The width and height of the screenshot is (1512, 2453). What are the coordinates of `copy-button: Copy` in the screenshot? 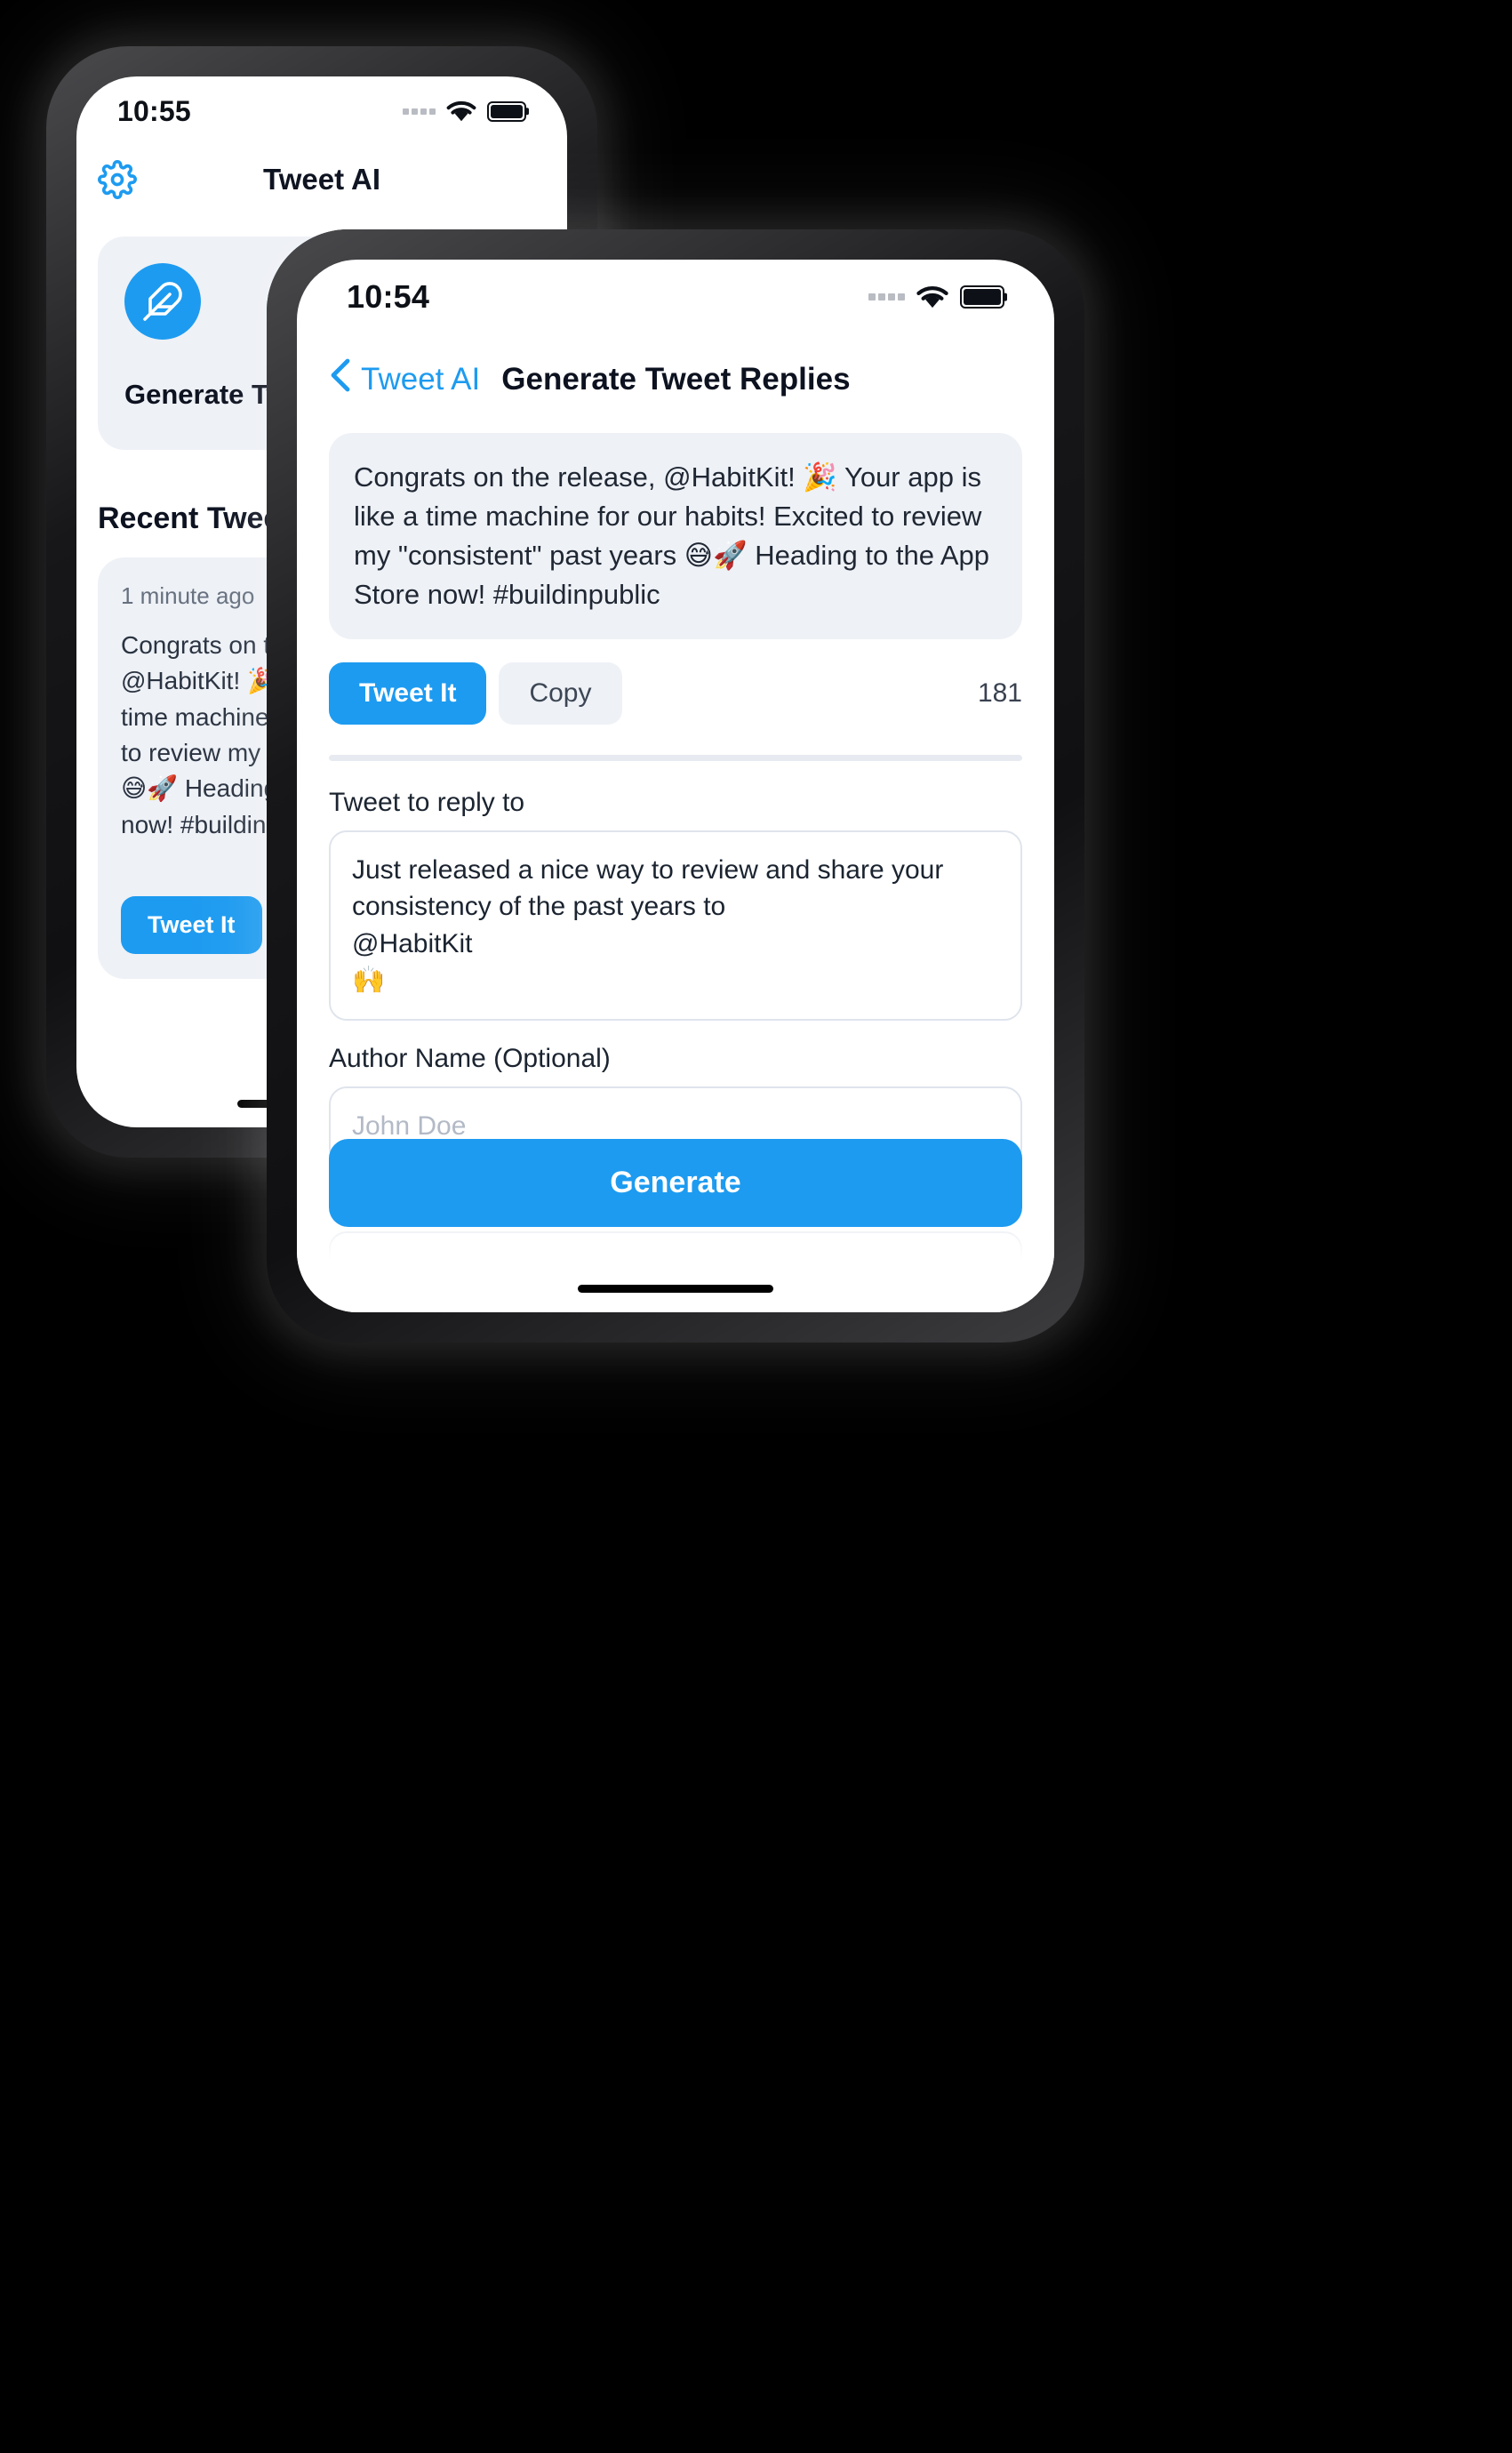 It's located at (560, 693).